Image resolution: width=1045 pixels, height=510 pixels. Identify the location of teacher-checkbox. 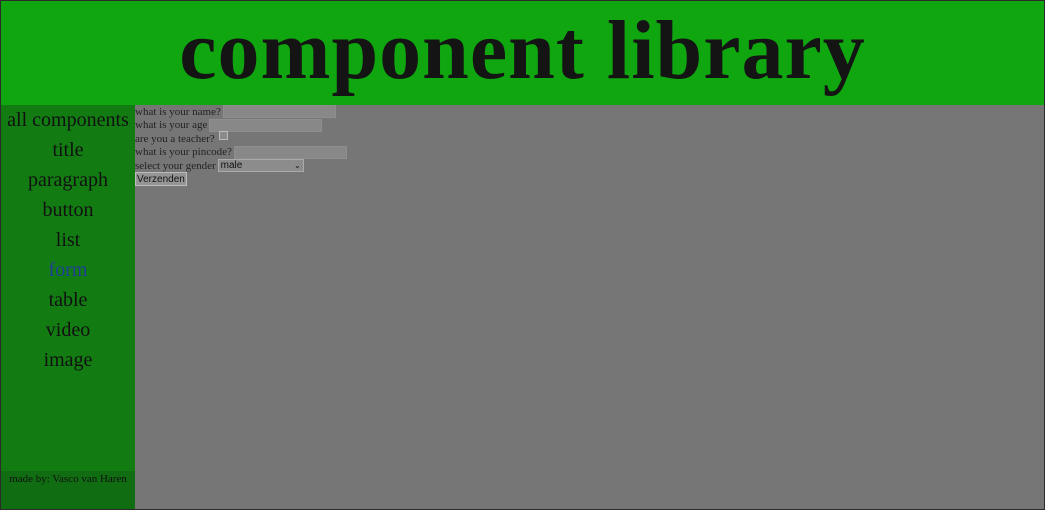
(223, 136).